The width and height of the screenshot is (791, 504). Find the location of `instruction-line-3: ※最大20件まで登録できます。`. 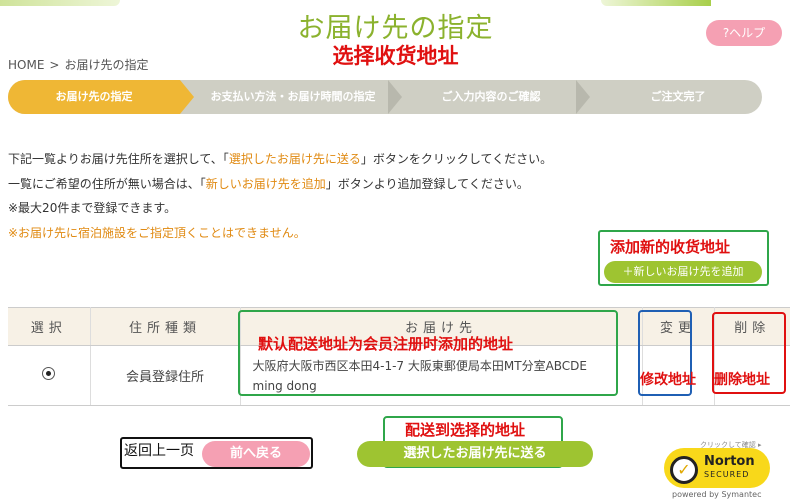

instruction-line-3: ※最大20件まで登録できます。 is located at coordinates (92, 208).